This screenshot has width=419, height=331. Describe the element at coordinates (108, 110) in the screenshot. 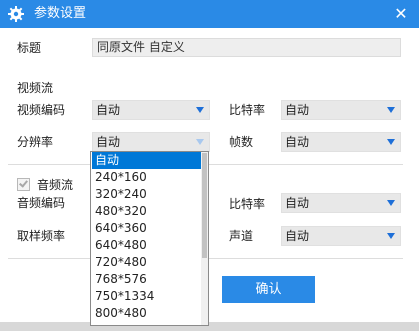

I see `video-codec-value: 自动` at that location.